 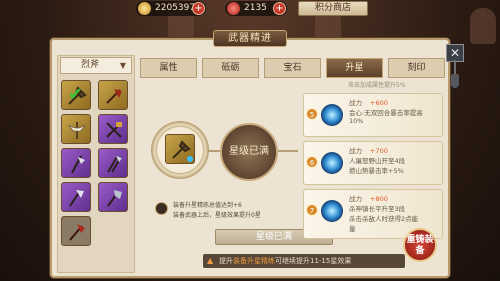 What do you see at coordinates (144, 8) in the screenshot?
I see `gold-ingot-icon` at bounding box center [144, 8].